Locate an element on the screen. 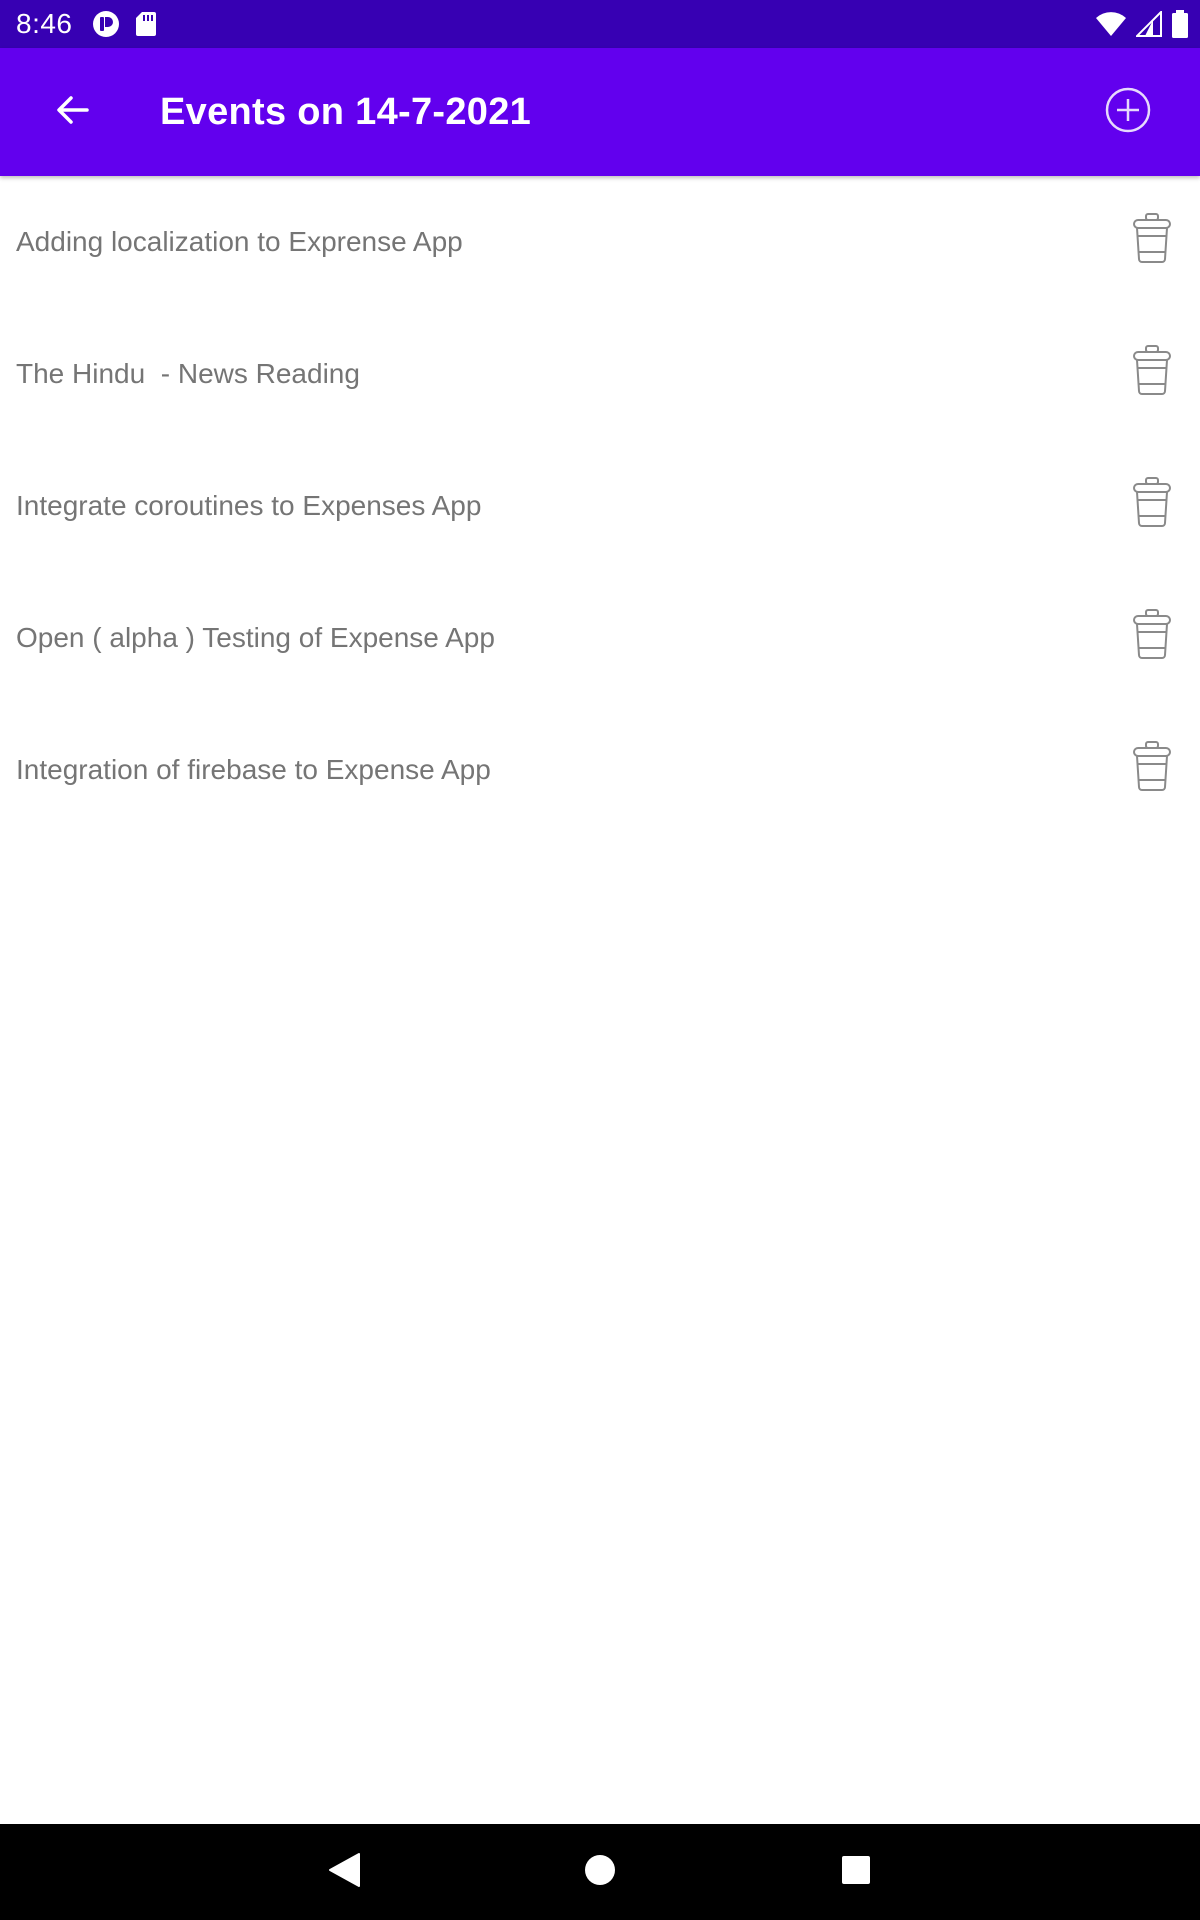 Image resolution: width=1200 pixels, height=1920 pixels. cell-signal-icon is located at coordinates (1149, 24).